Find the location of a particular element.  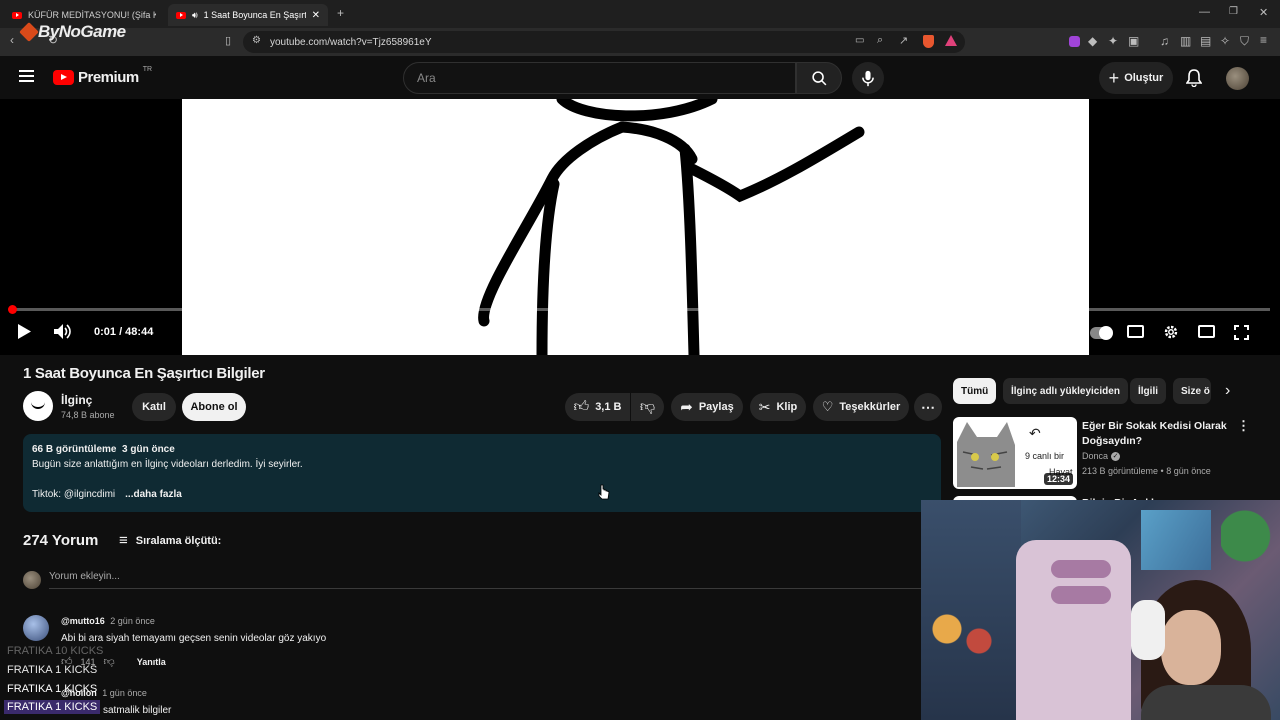

maximize-icon: ❐ is located at coordinates (1233, 11).